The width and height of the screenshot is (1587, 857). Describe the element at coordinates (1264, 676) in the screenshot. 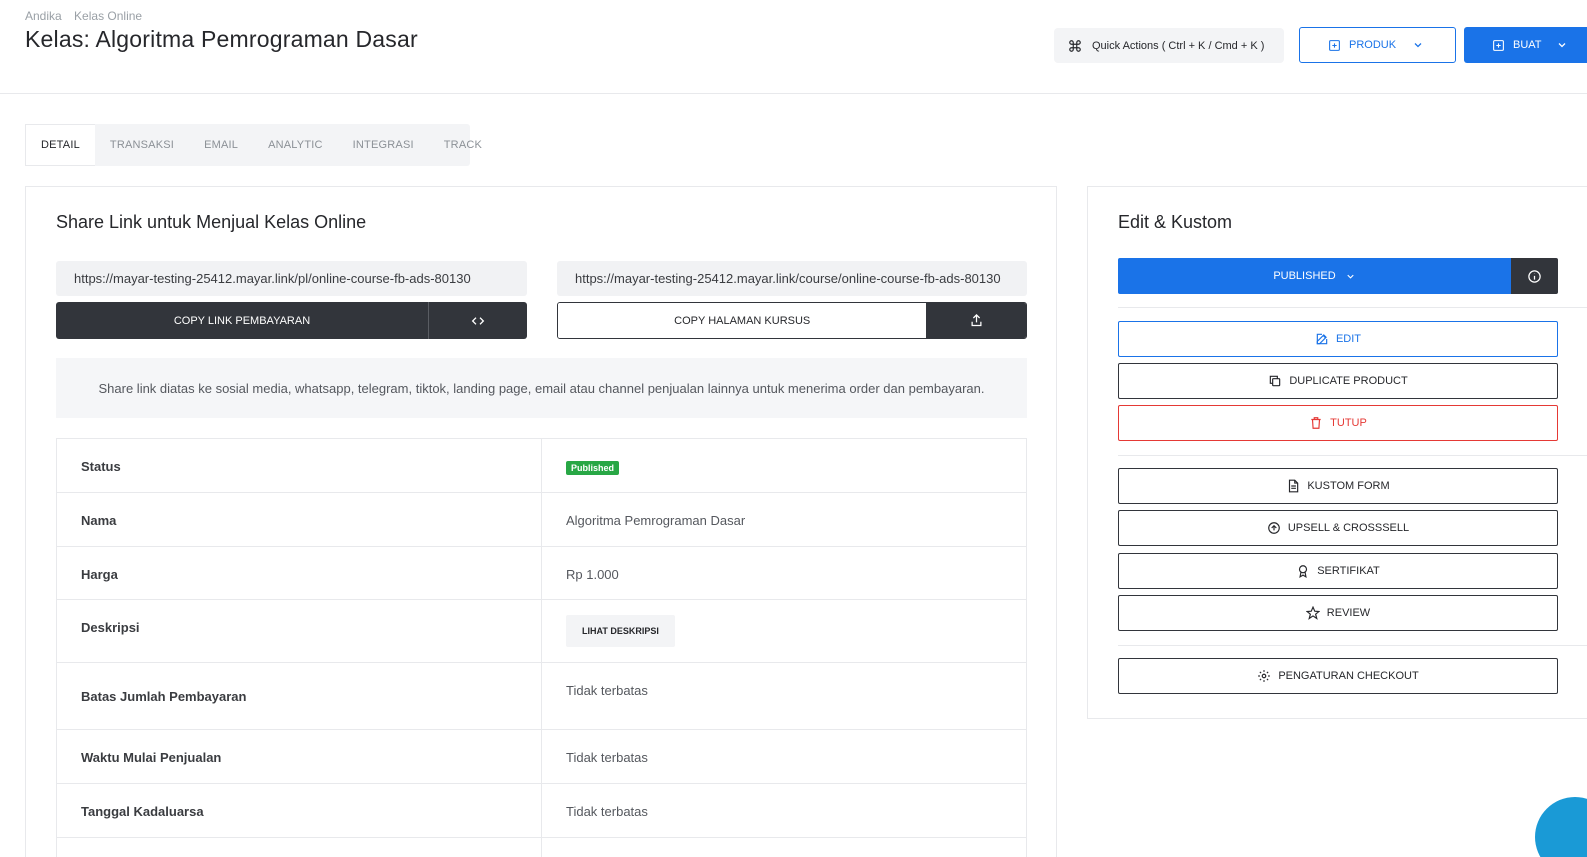

I see `gear-icon` at that location.